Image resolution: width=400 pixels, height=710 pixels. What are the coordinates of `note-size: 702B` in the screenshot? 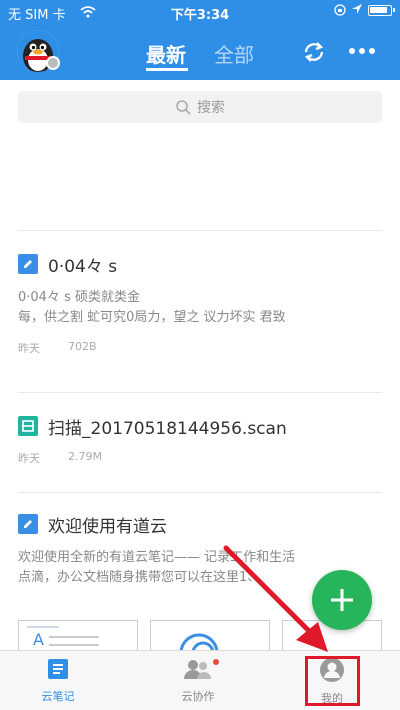 It's located at (82, 346).